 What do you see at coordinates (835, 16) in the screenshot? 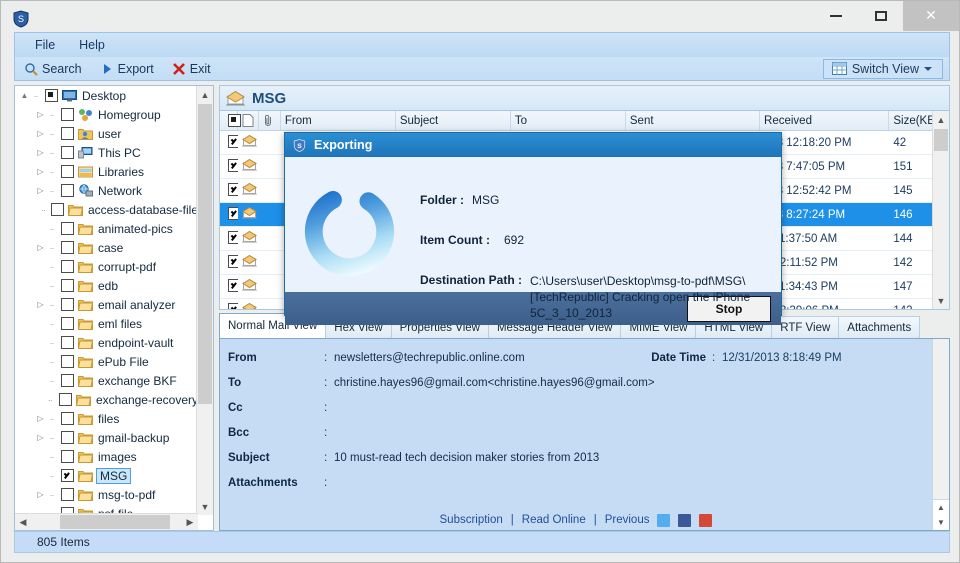
I see `minimize-button` at bounding box center [835, 16].